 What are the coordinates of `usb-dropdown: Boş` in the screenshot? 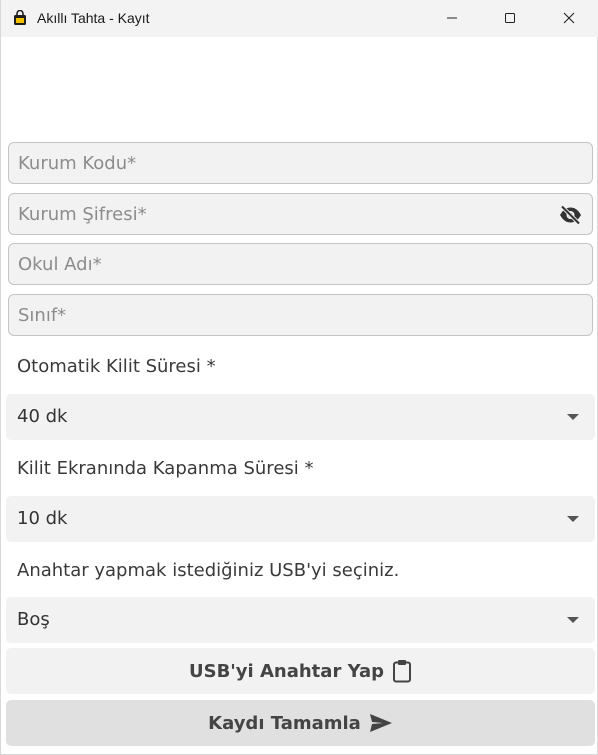 It's located at (300, 620).